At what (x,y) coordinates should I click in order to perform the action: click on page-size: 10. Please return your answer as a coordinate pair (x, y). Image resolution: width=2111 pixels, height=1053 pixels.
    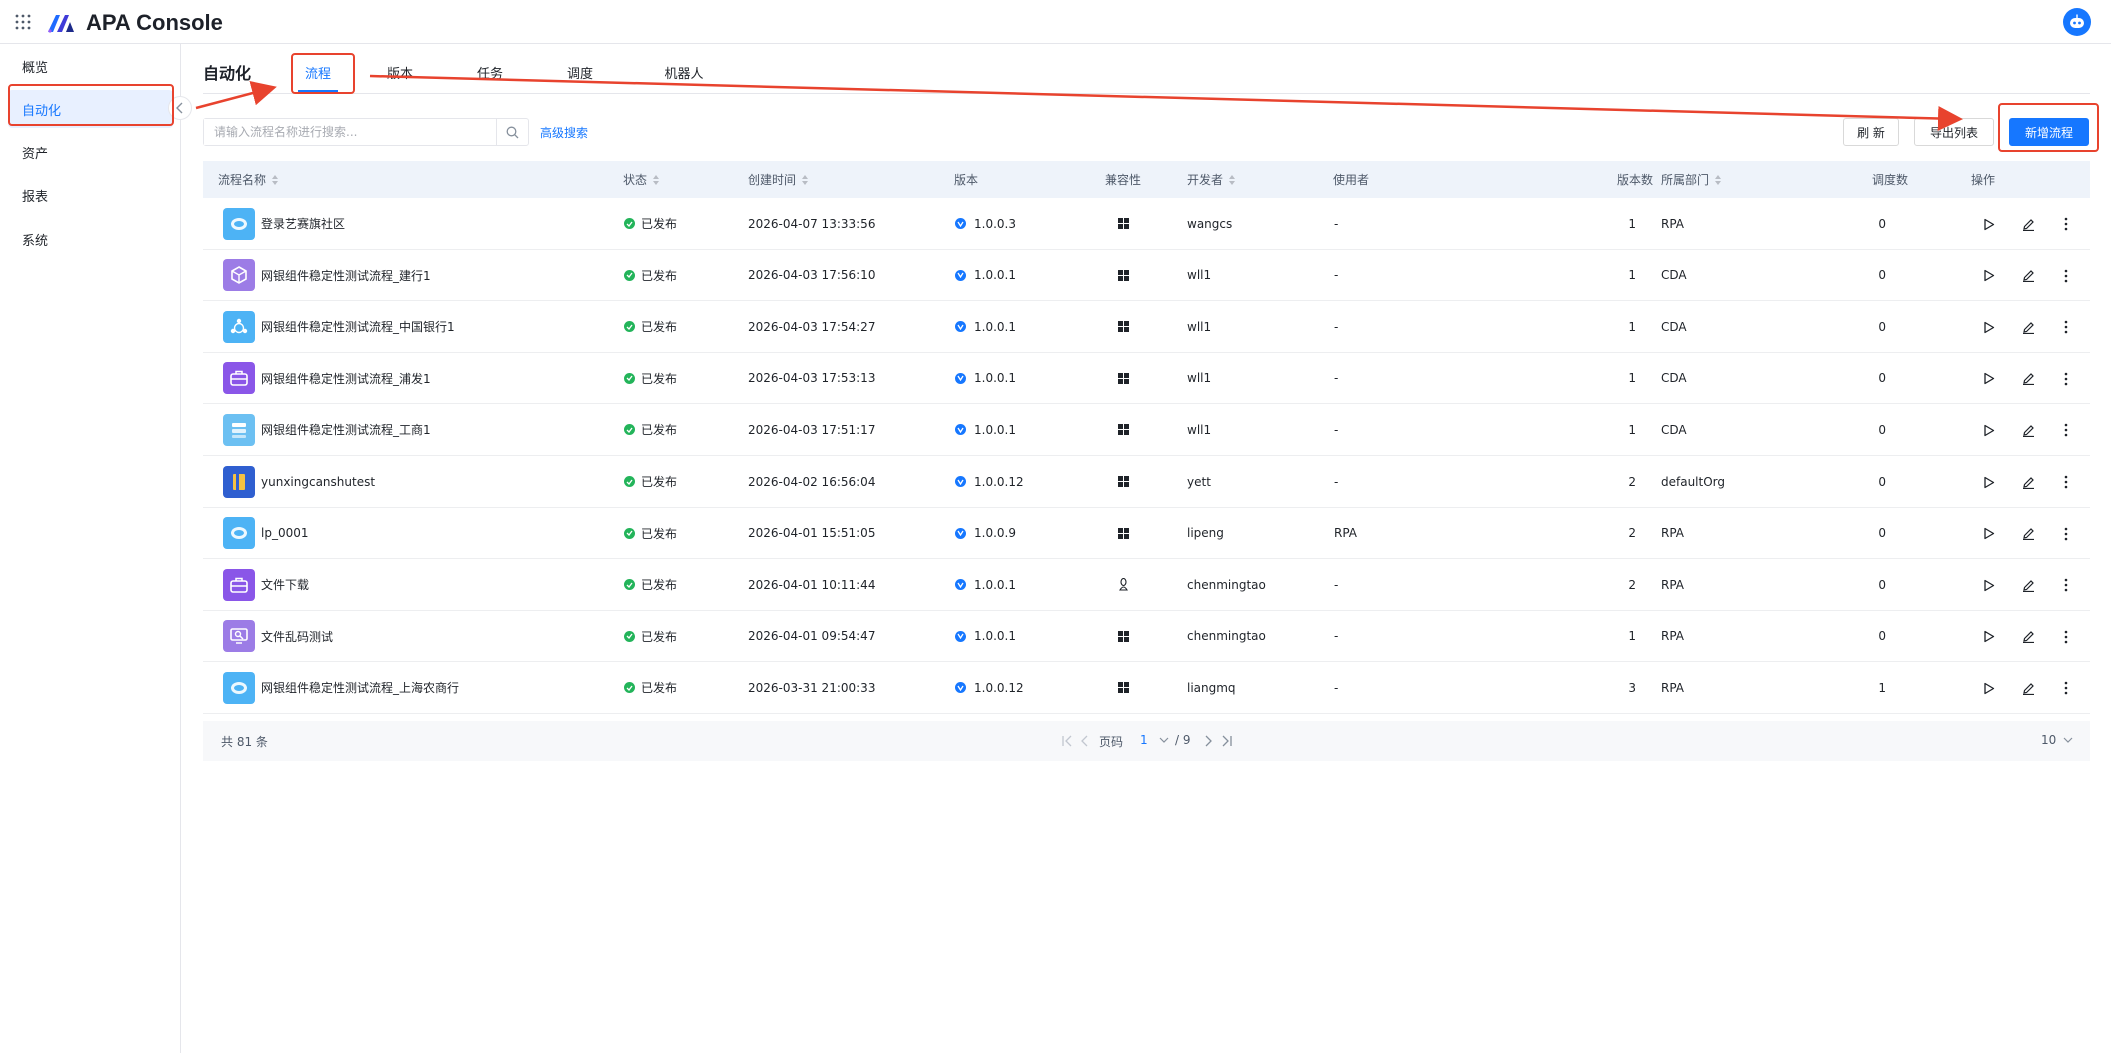
    Looking at the image, I should click on (2048, 740).